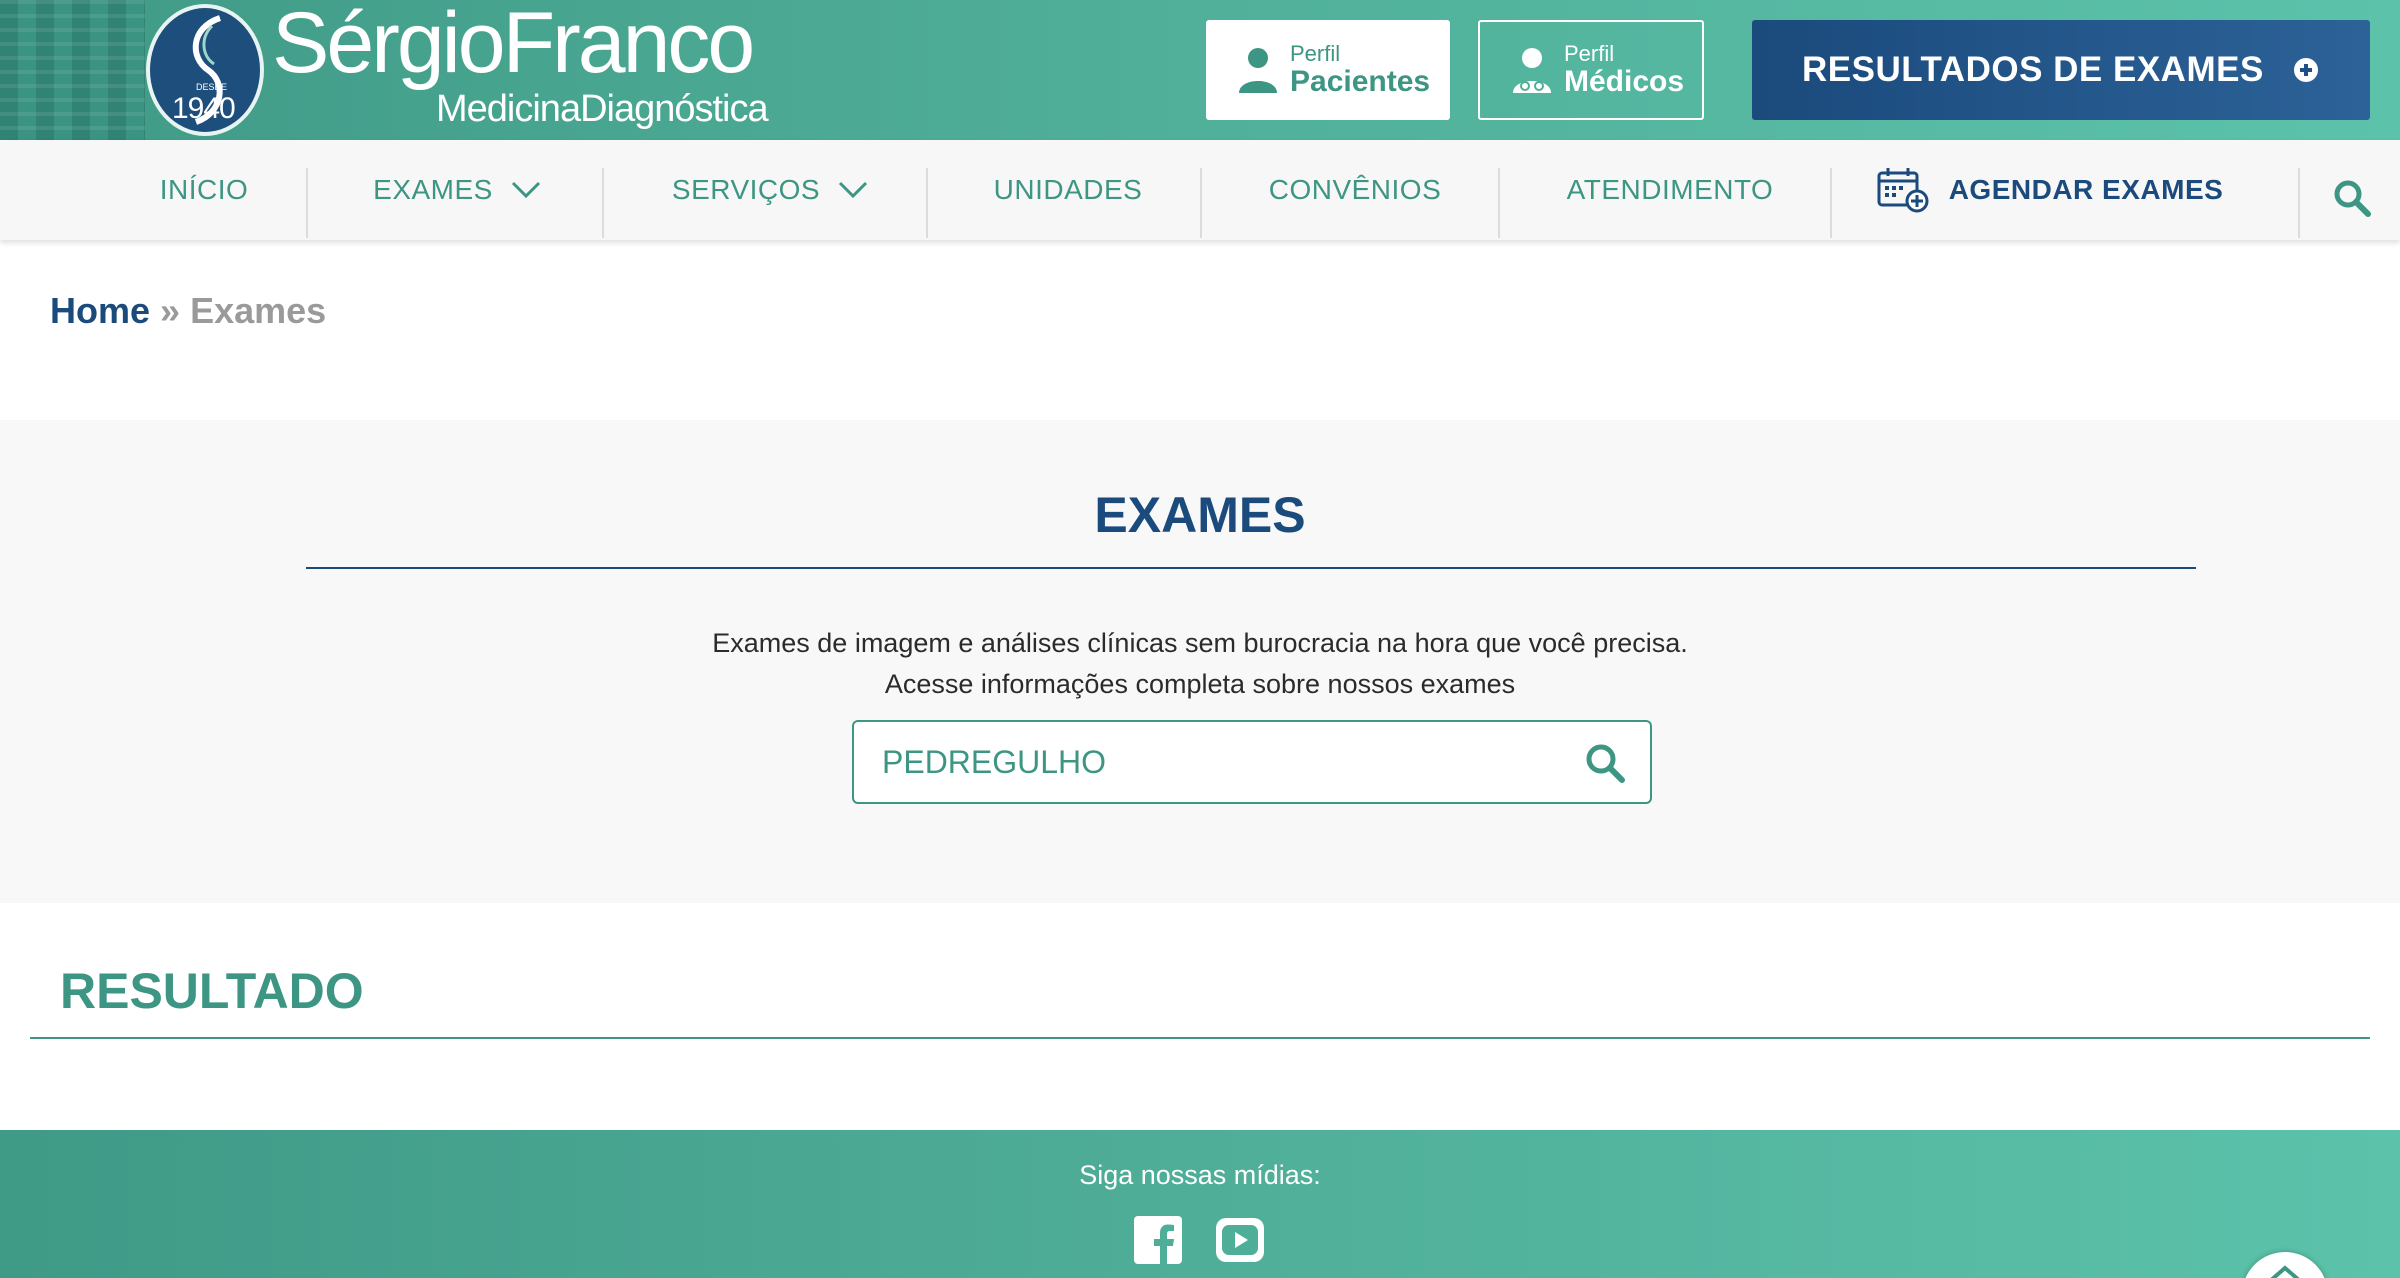  What do you see at coordinates (1903, 190) in the screenshot?
I see `calendar-plus-icon` at bounding box center [1903, 190].